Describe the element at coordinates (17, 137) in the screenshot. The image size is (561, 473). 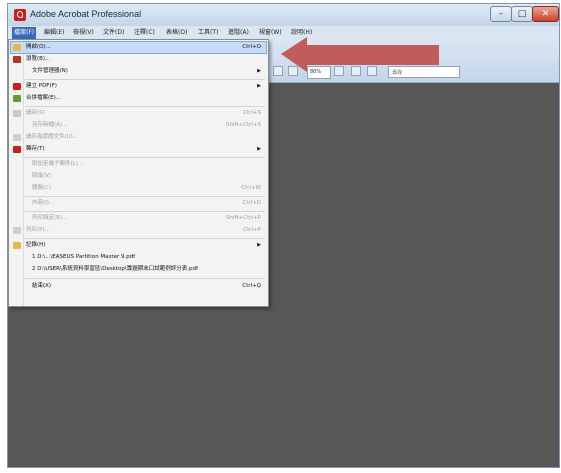
I see `certify-icon` at that location.